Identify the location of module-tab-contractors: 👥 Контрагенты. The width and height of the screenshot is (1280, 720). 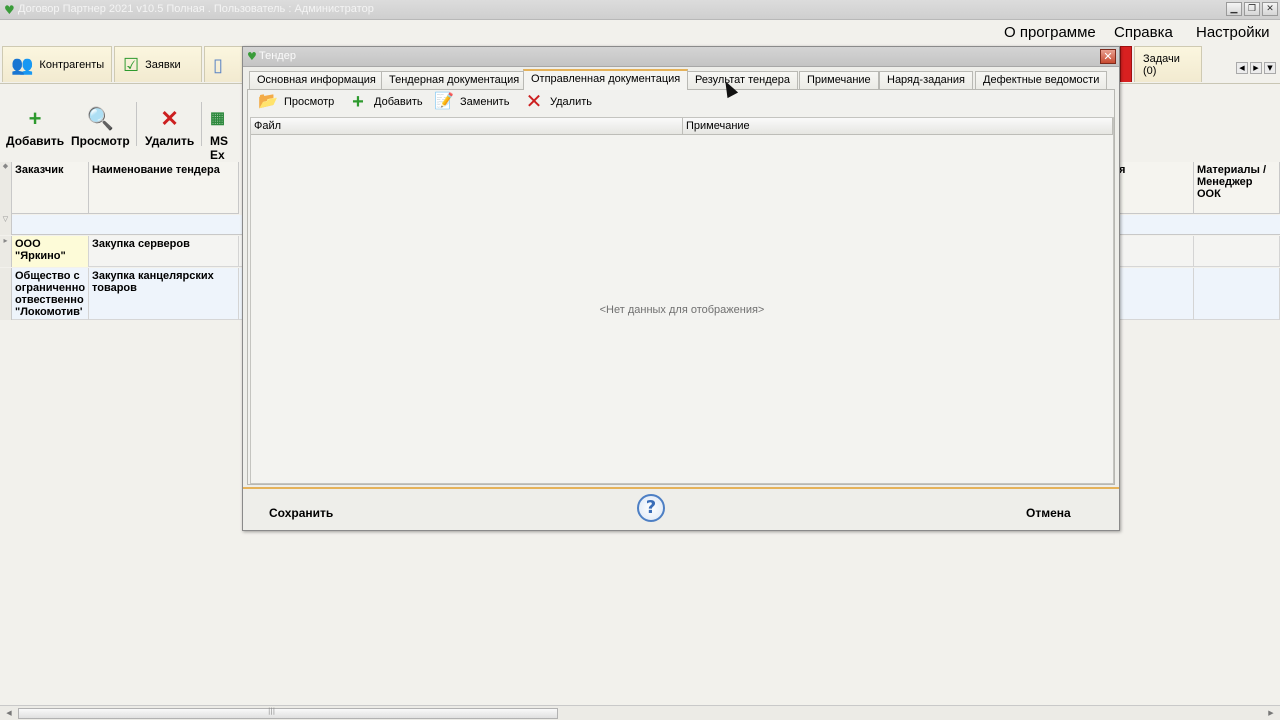
(57, 64).